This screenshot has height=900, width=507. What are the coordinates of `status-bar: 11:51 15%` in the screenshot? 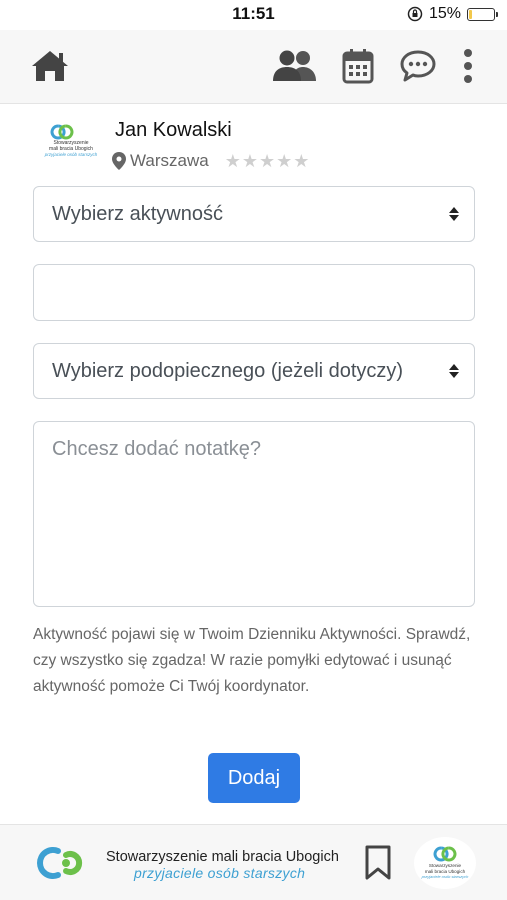 It's located at (253, 15).